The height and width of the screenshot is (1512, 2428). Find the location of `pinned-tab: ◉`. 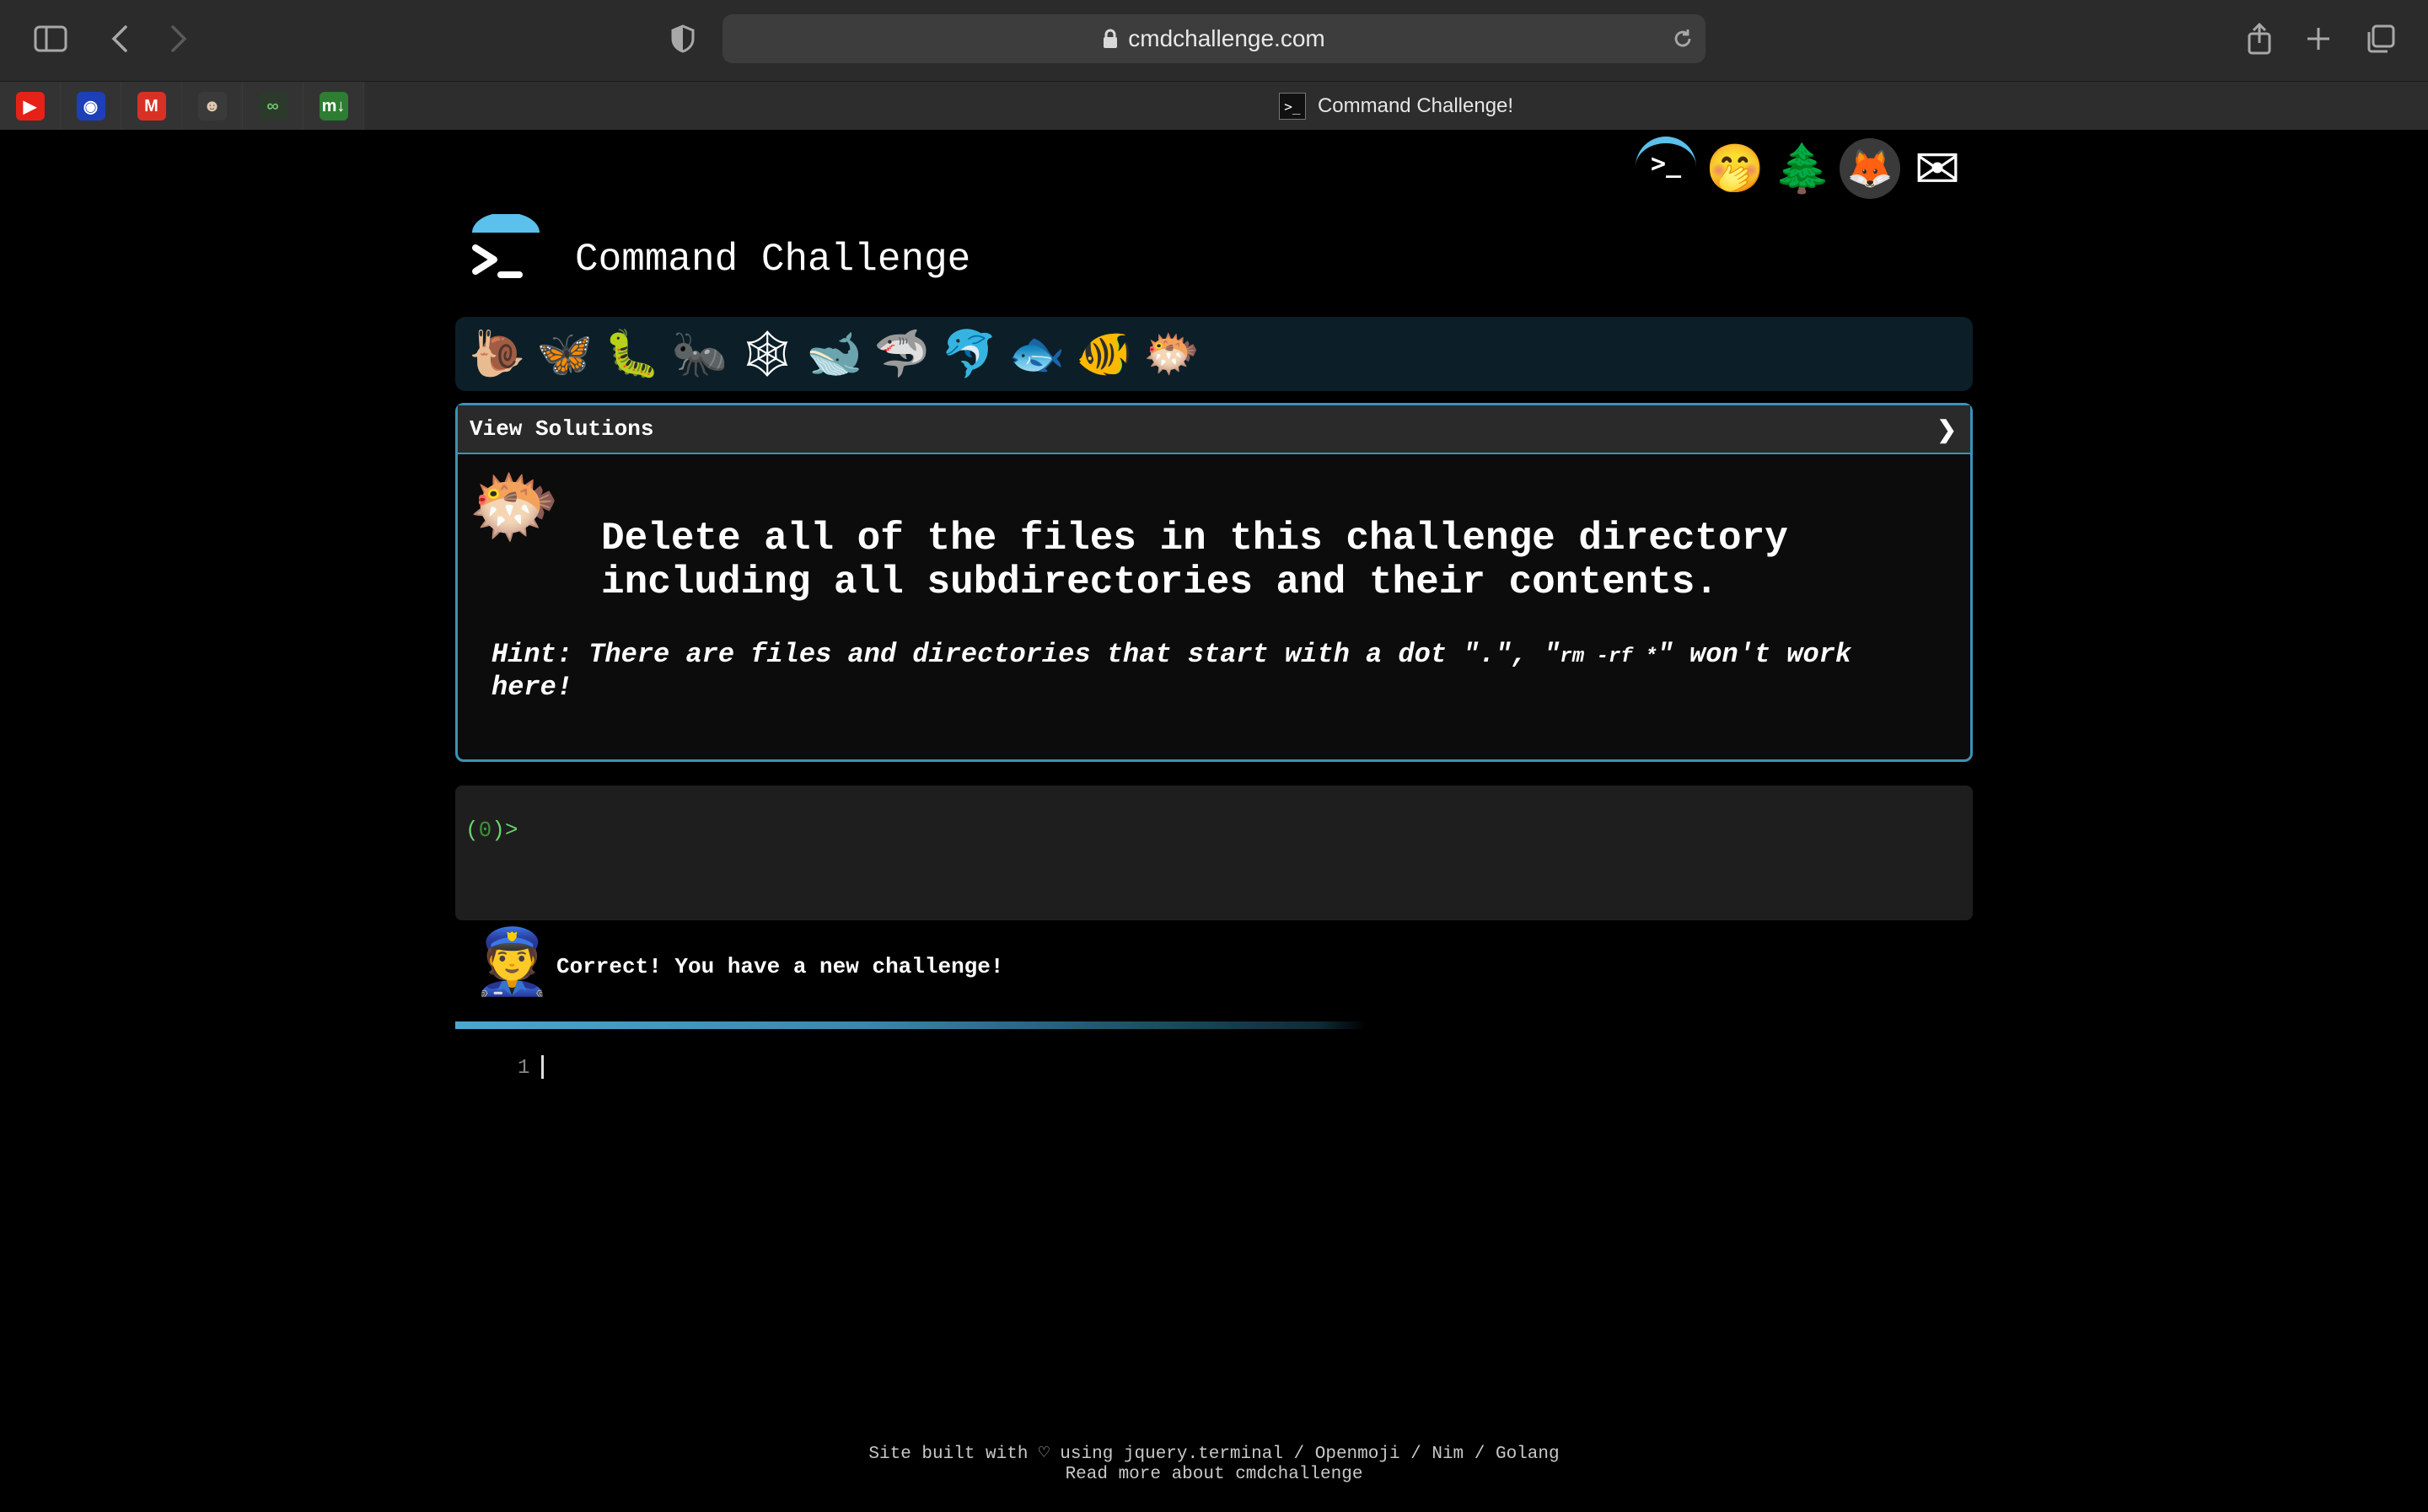

pinned-tab: ◉ is located at coordinates (91, 106).